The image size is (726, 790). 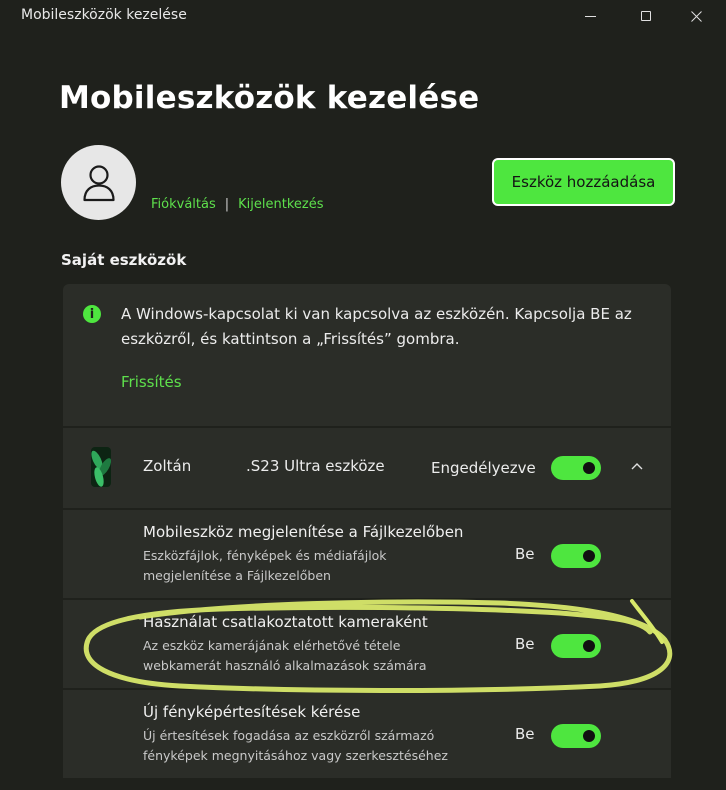 I want to click on phone-icon, so click(x=101, y=467).